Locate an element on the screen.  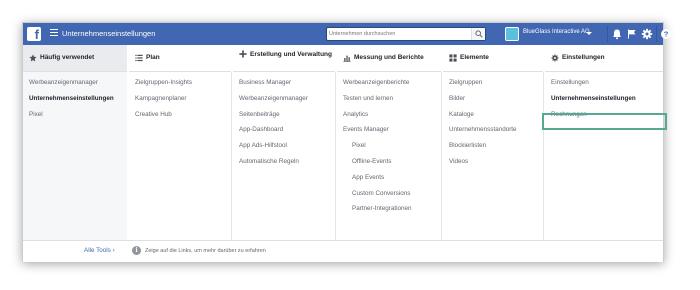
menu-item-zielgruppen-insights: Zielgruppen-Insights is located at coordinates (180, 86).